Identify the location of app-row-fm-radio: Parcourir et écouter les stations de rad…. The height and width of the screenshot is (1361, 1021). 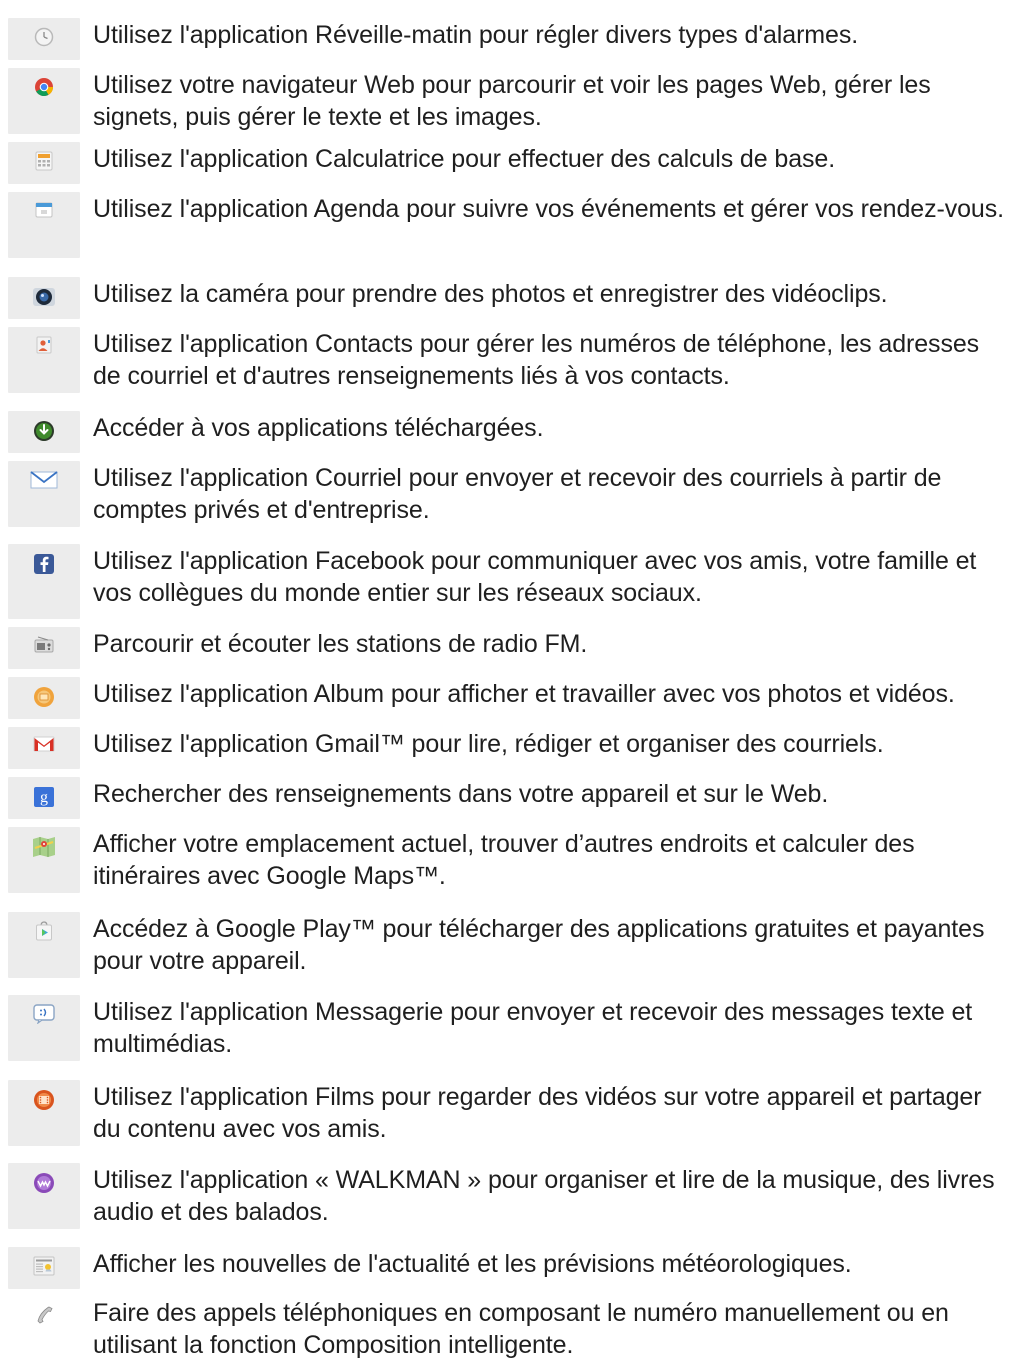
(510, 648).